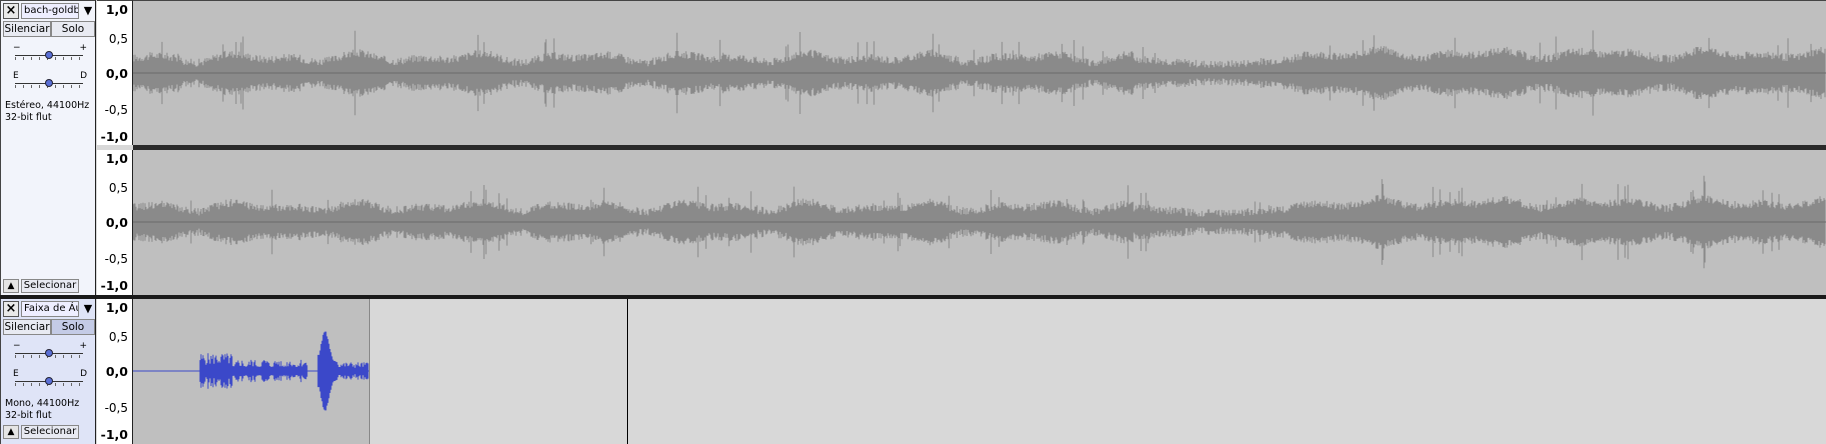 The height and width of the screenshot is (444, 1826). I want to click on vertical-ruler: 1,0 0,5 0,0 -0,5 -1,0, so click(115, 371).